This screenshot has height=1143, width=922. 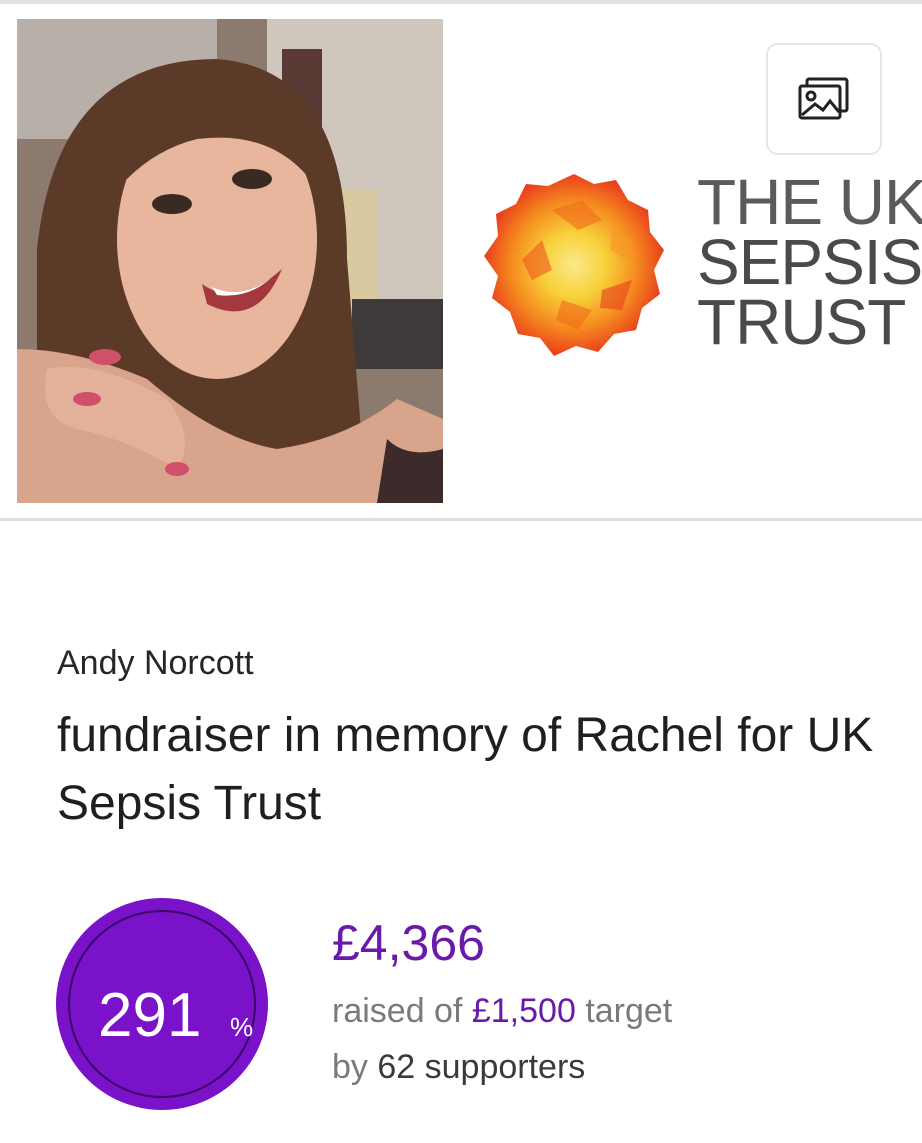 I want to click on raised-of-target: raised of £1,500 target, so click(x=502, y=1011).